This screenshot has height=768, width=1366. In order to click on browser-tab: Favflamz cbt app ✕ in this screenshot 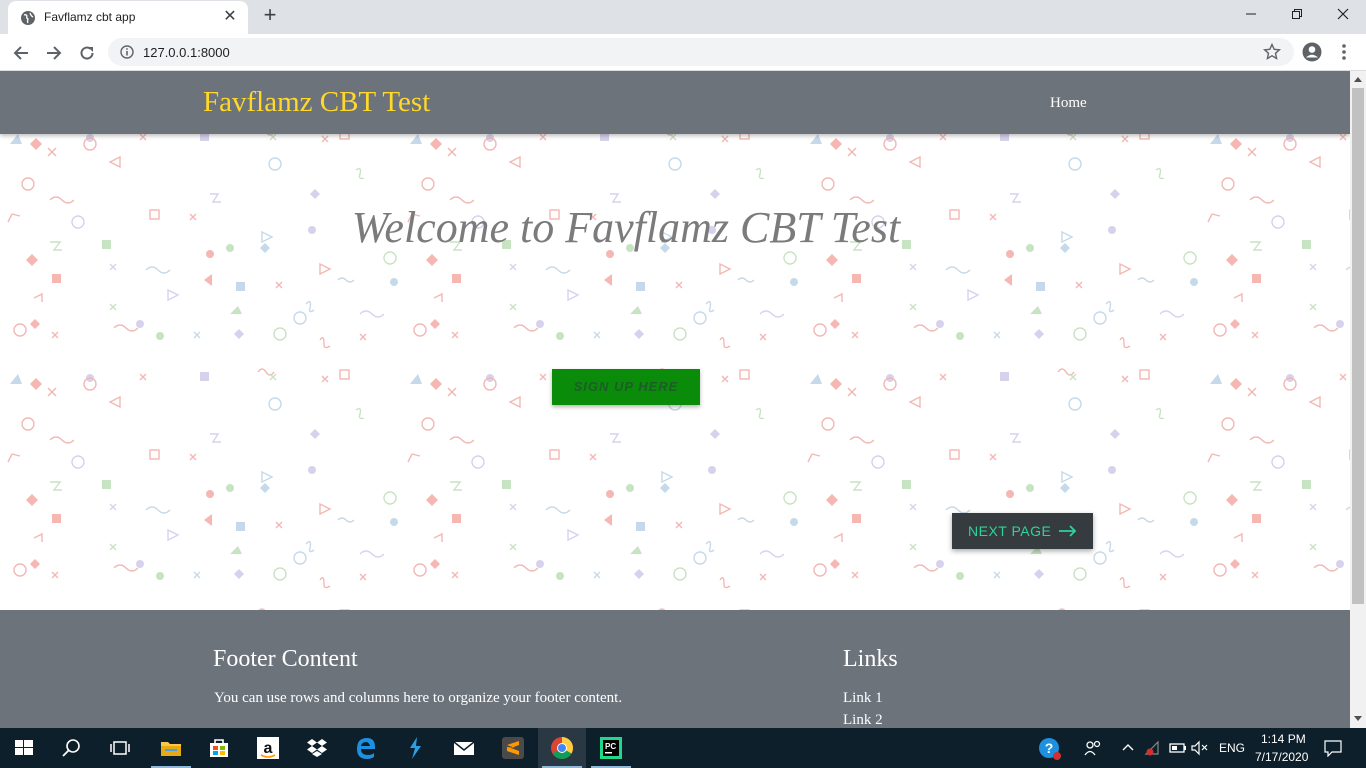, I will do `click(128, 17)`.